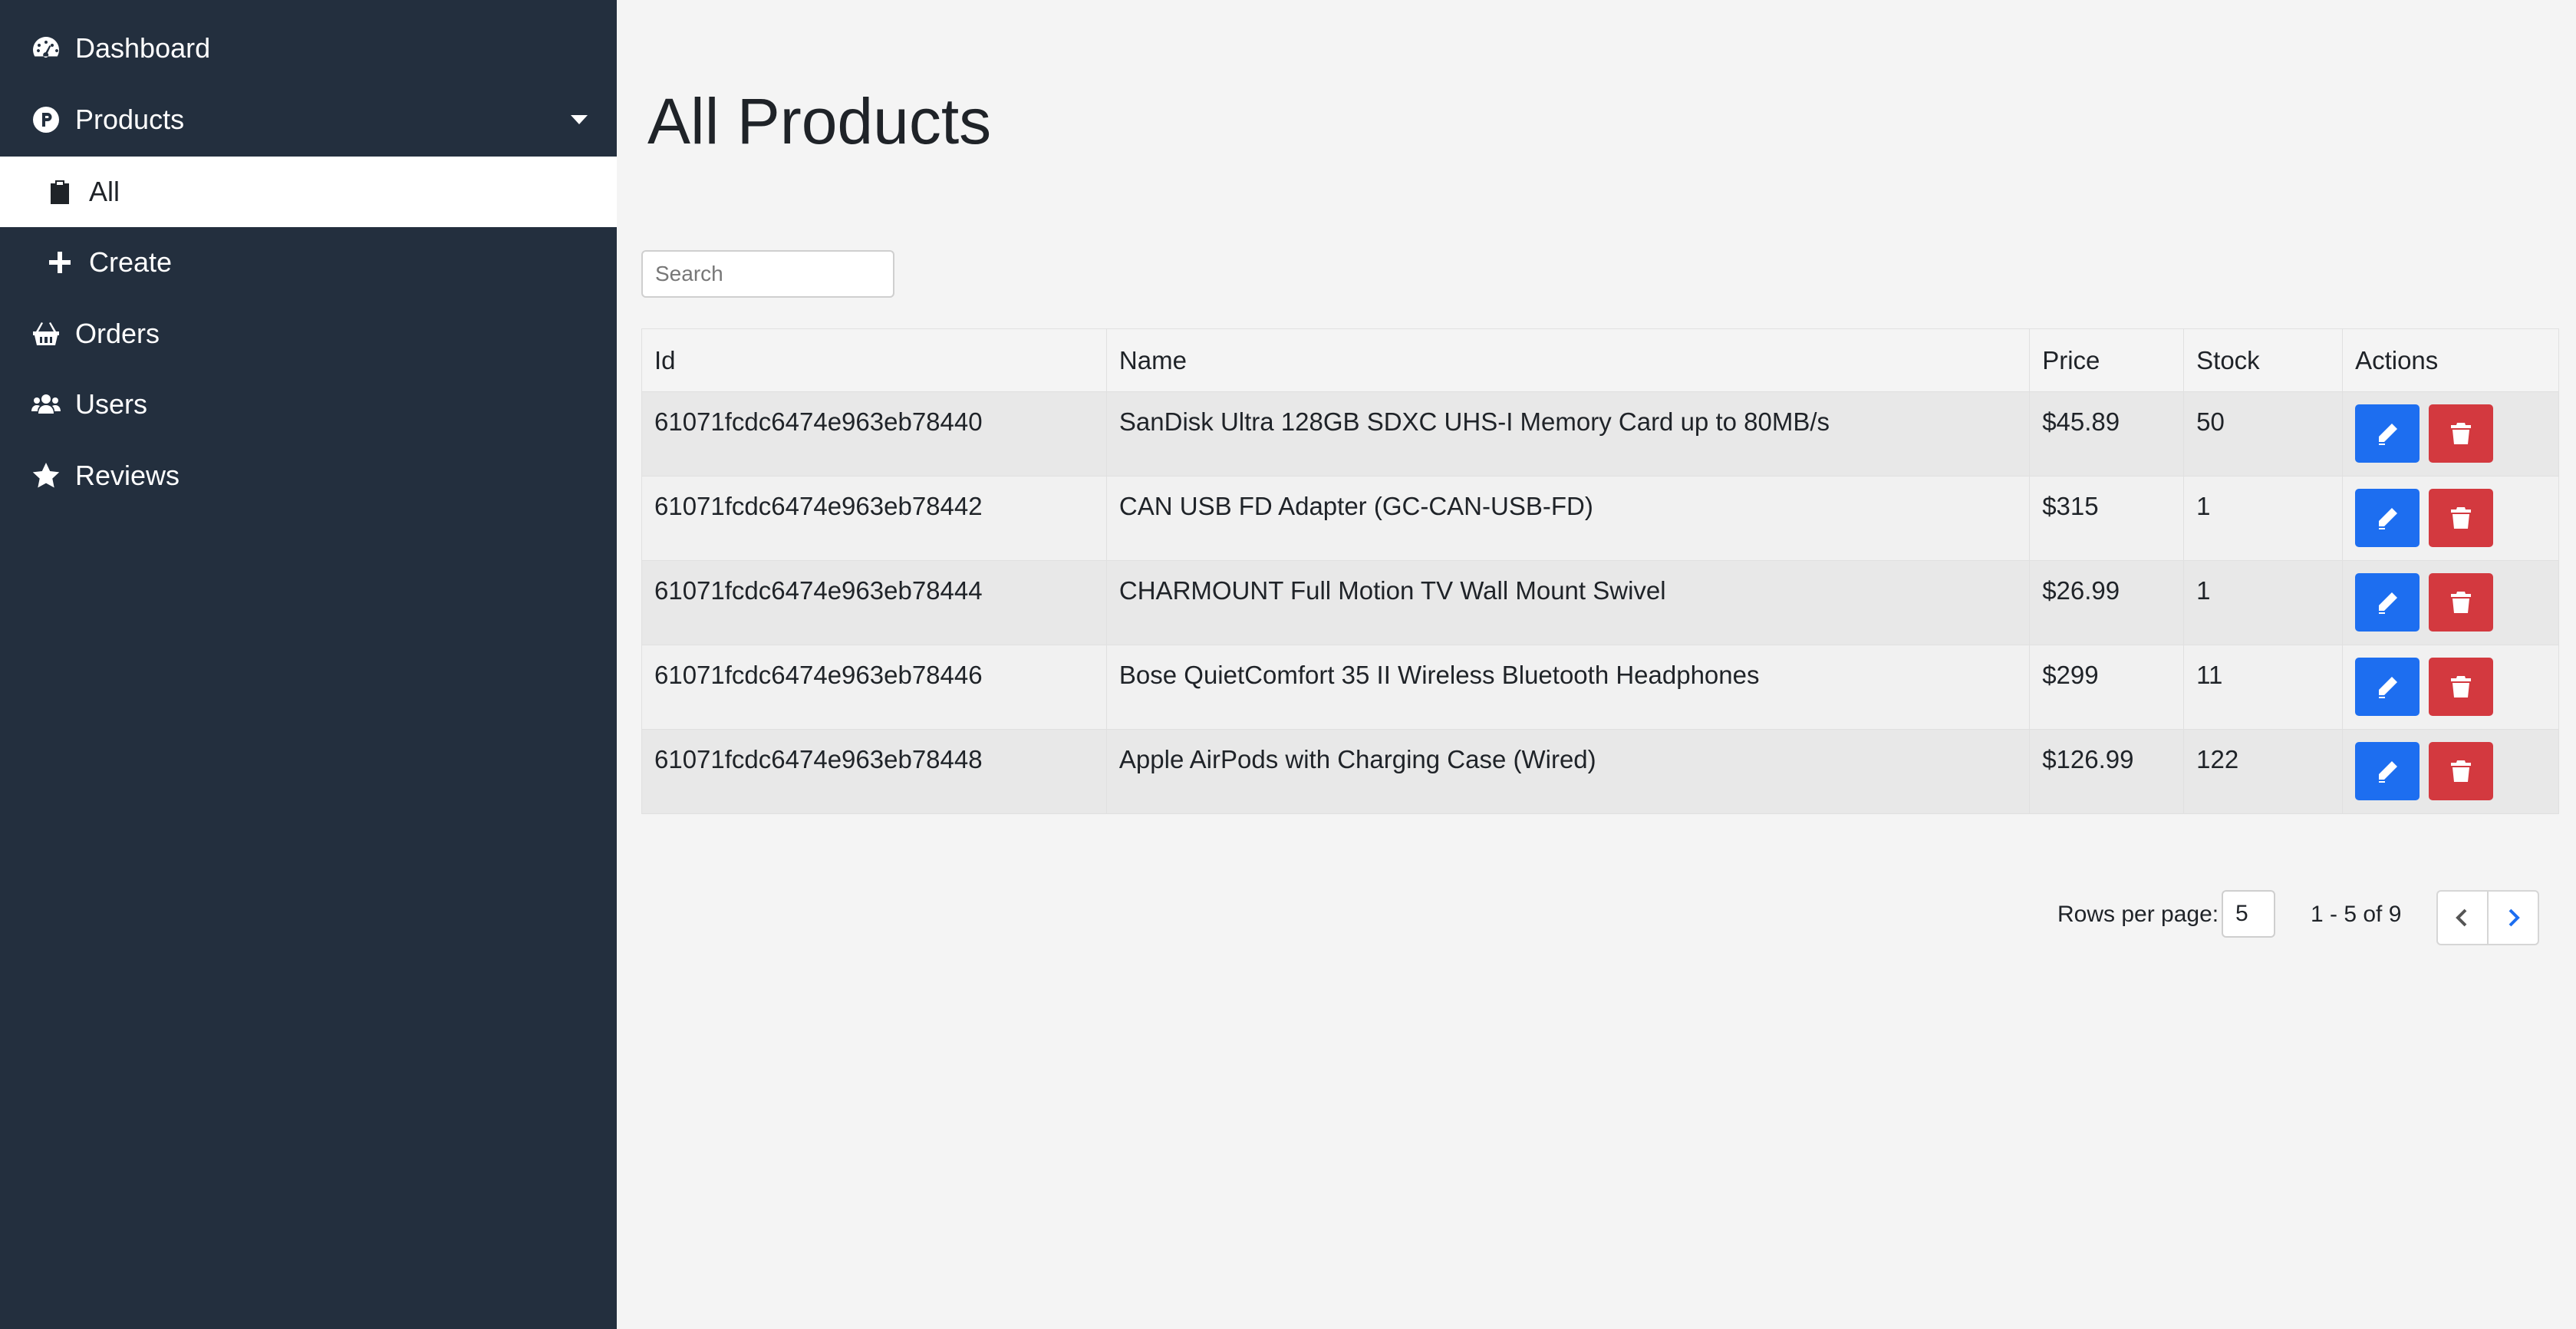  Describe the element at coordinates (308, 262) in the screenshot. I see `sidebar-item-create: Create` at that location.